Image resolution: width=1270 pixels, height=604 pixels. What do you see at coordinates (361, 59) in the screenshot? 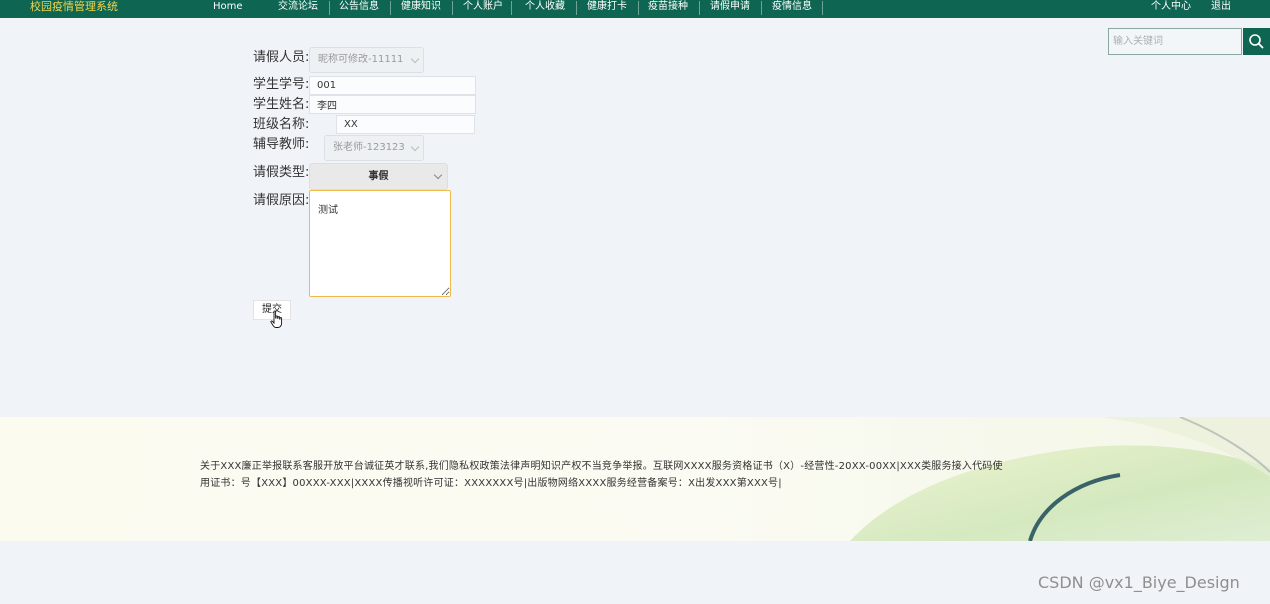
I see `leave-person-value: 昵称可修改-11111` at bounding box center [361, 59].